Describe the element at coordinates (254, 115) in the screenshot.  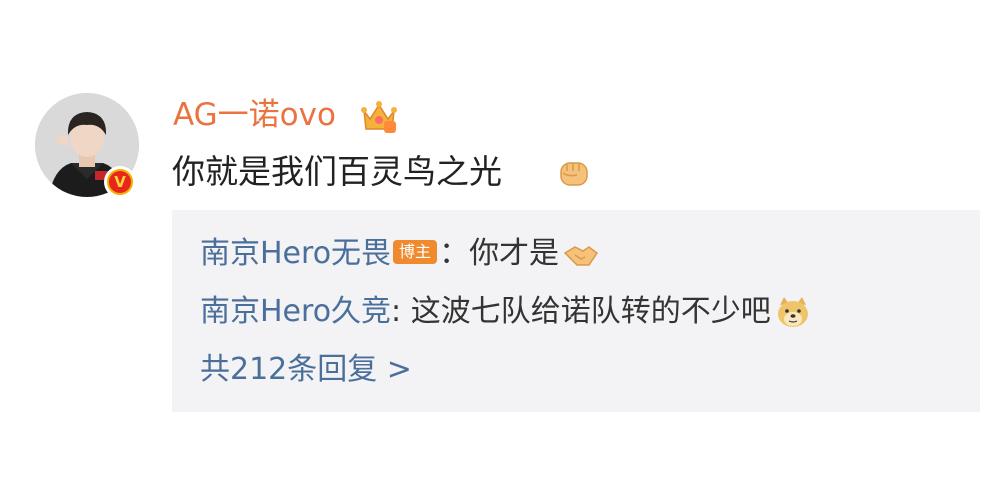
I see `user-name: AG一诺ovo` at that location.